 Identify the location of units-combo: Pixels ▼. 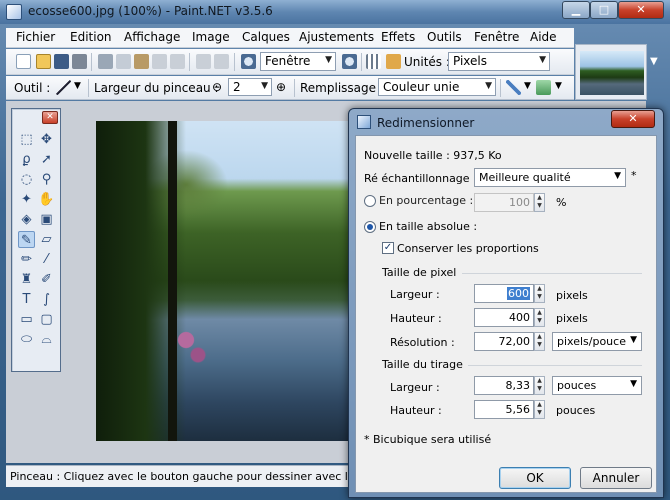
(499, 61).